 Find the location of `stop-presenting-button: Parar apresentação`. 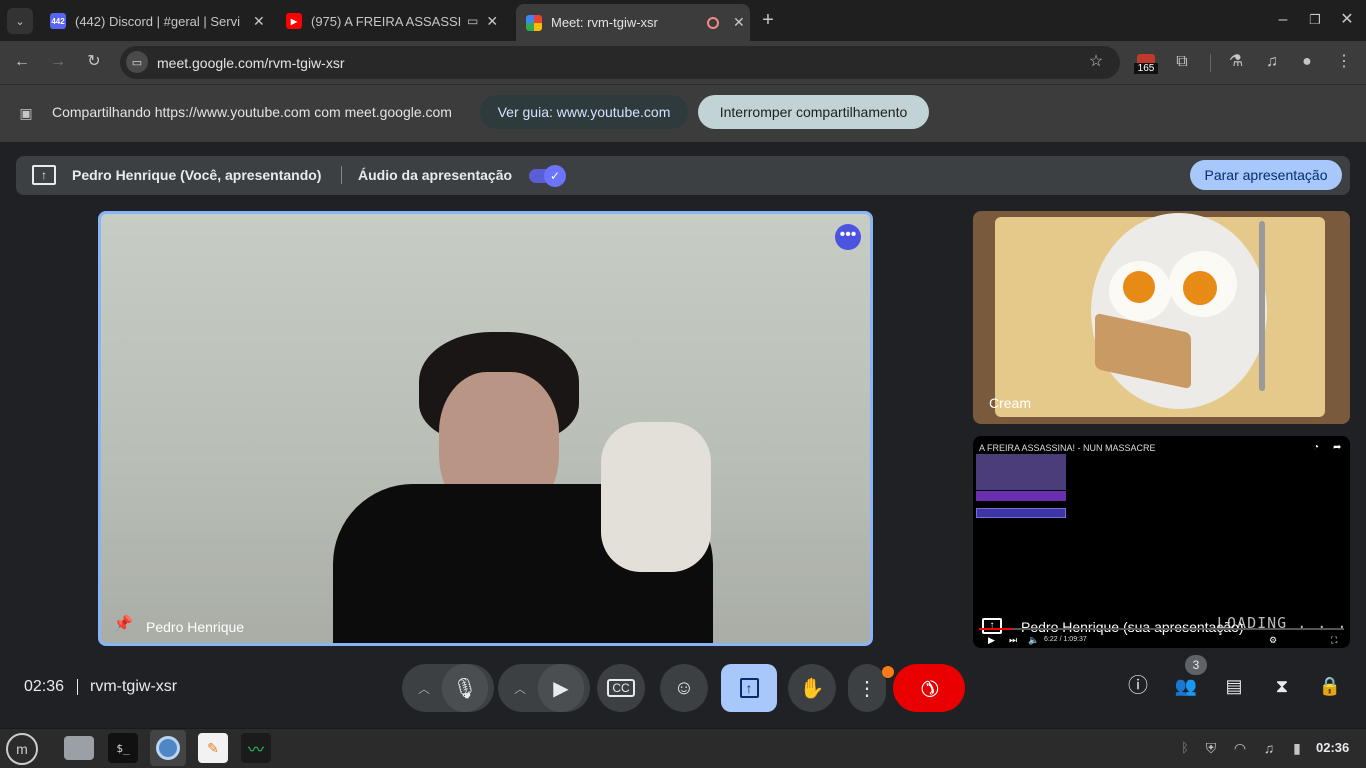

stop-presenting-button: Parar apresentação is located at coordinates (1266, 175).